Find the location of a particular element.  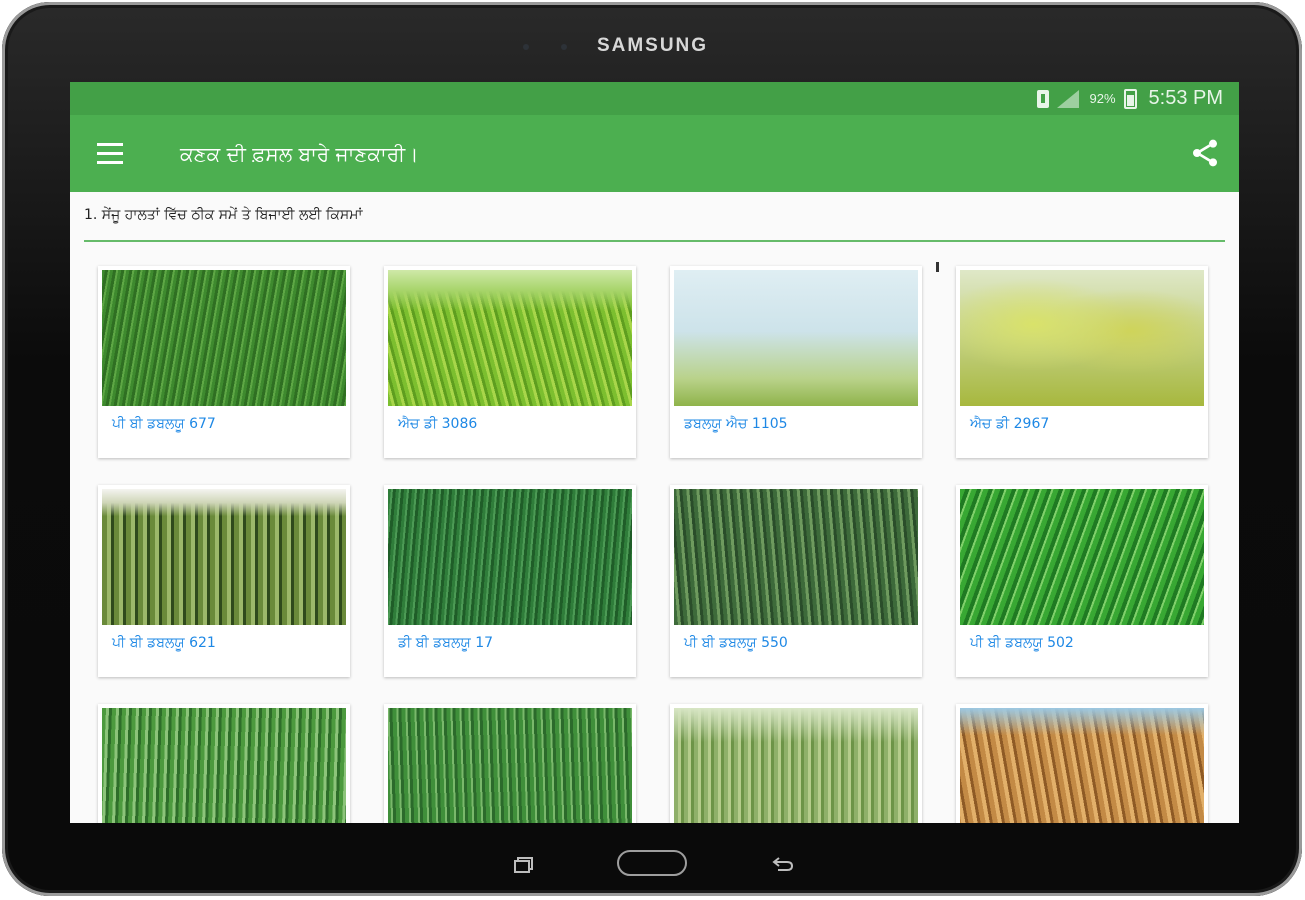

variety-card: ਪੀ ਬੀ ਡਬਲਯੂ 550 is located at coordinates (796, 581).